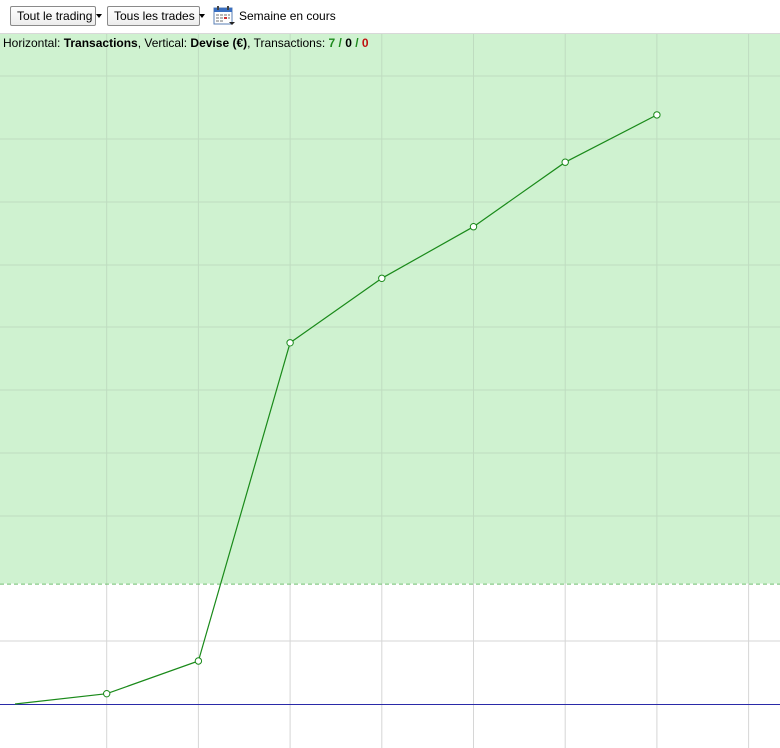 The image size is (780, 748). What do you see at coordinates (348, 43) in the screenshot?
I see `neutral-count: 0` at bounding box center [348, 43].